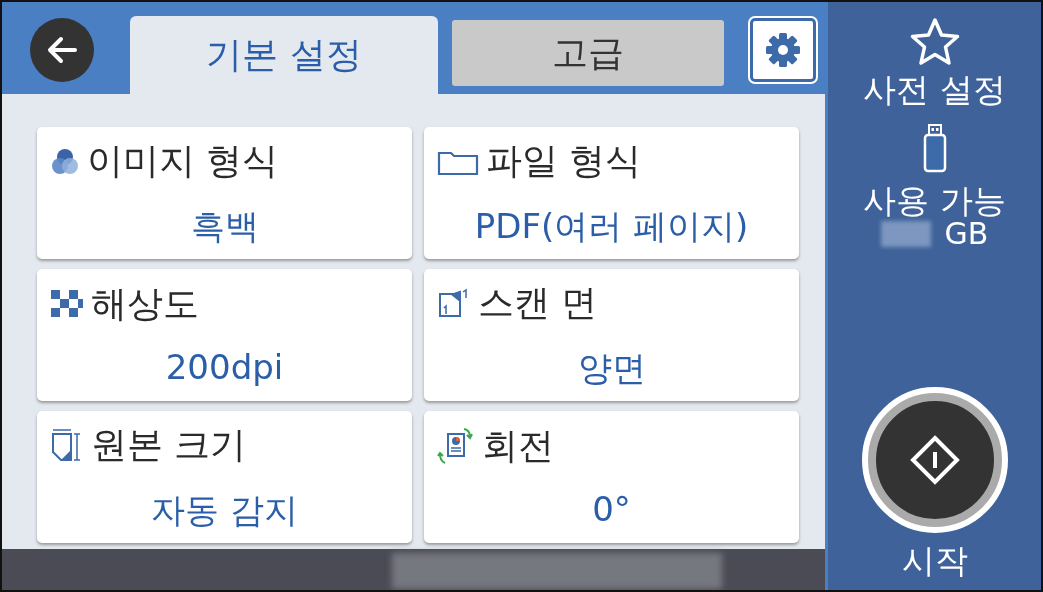 The height and width of the screenshot is (592, 1043). What do you see at coordinates (224, 335) in the screenshot?
I see `setting-card: 해상도 200dpi` at bounding box center [224, 335].